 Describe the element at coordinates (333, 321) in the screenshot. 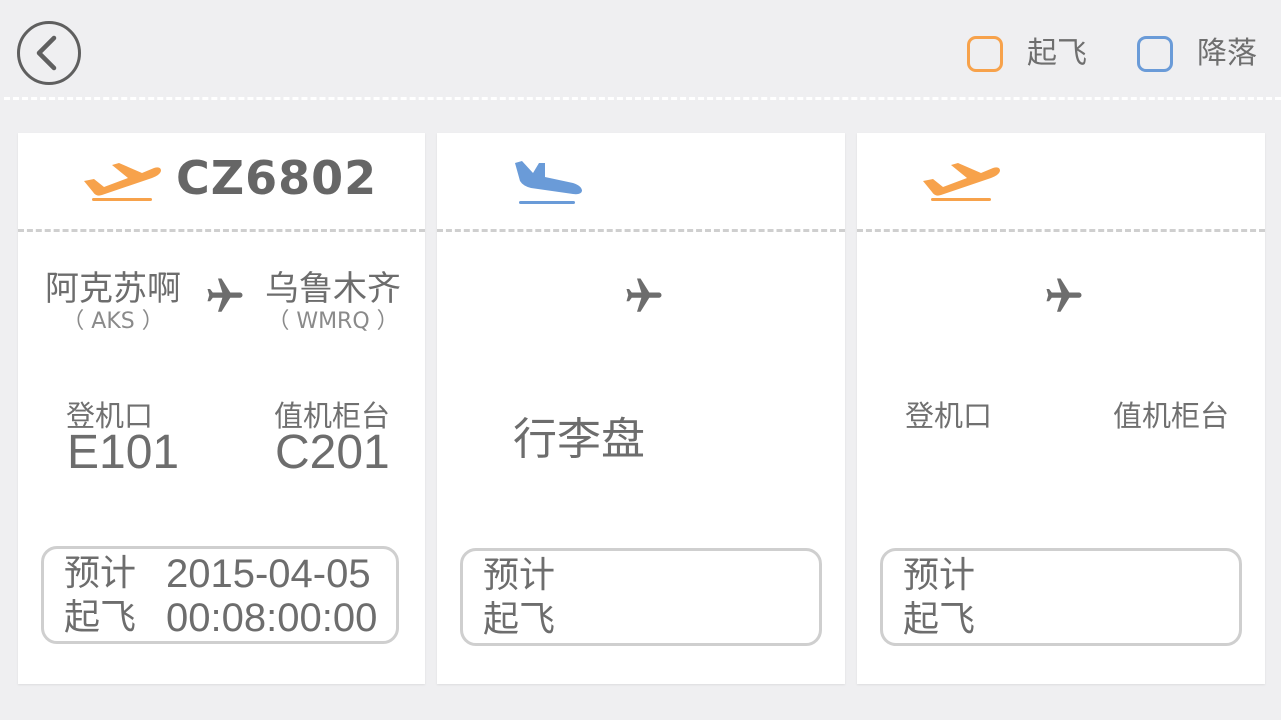

I see `destination-city-code: （ WMRQ ）` at that location.